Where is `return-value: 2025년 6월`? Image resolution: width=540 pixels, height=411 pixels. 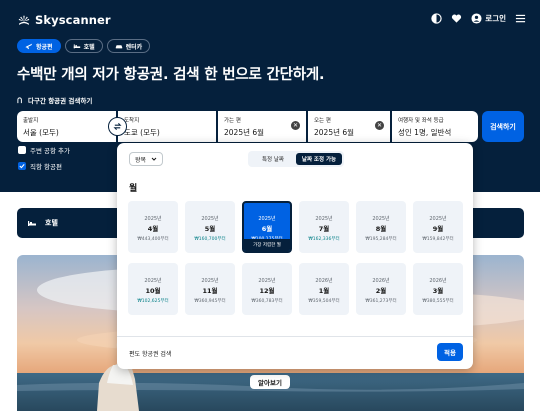 return-value: 2025년 6월 is located at coordinates (334, 132).